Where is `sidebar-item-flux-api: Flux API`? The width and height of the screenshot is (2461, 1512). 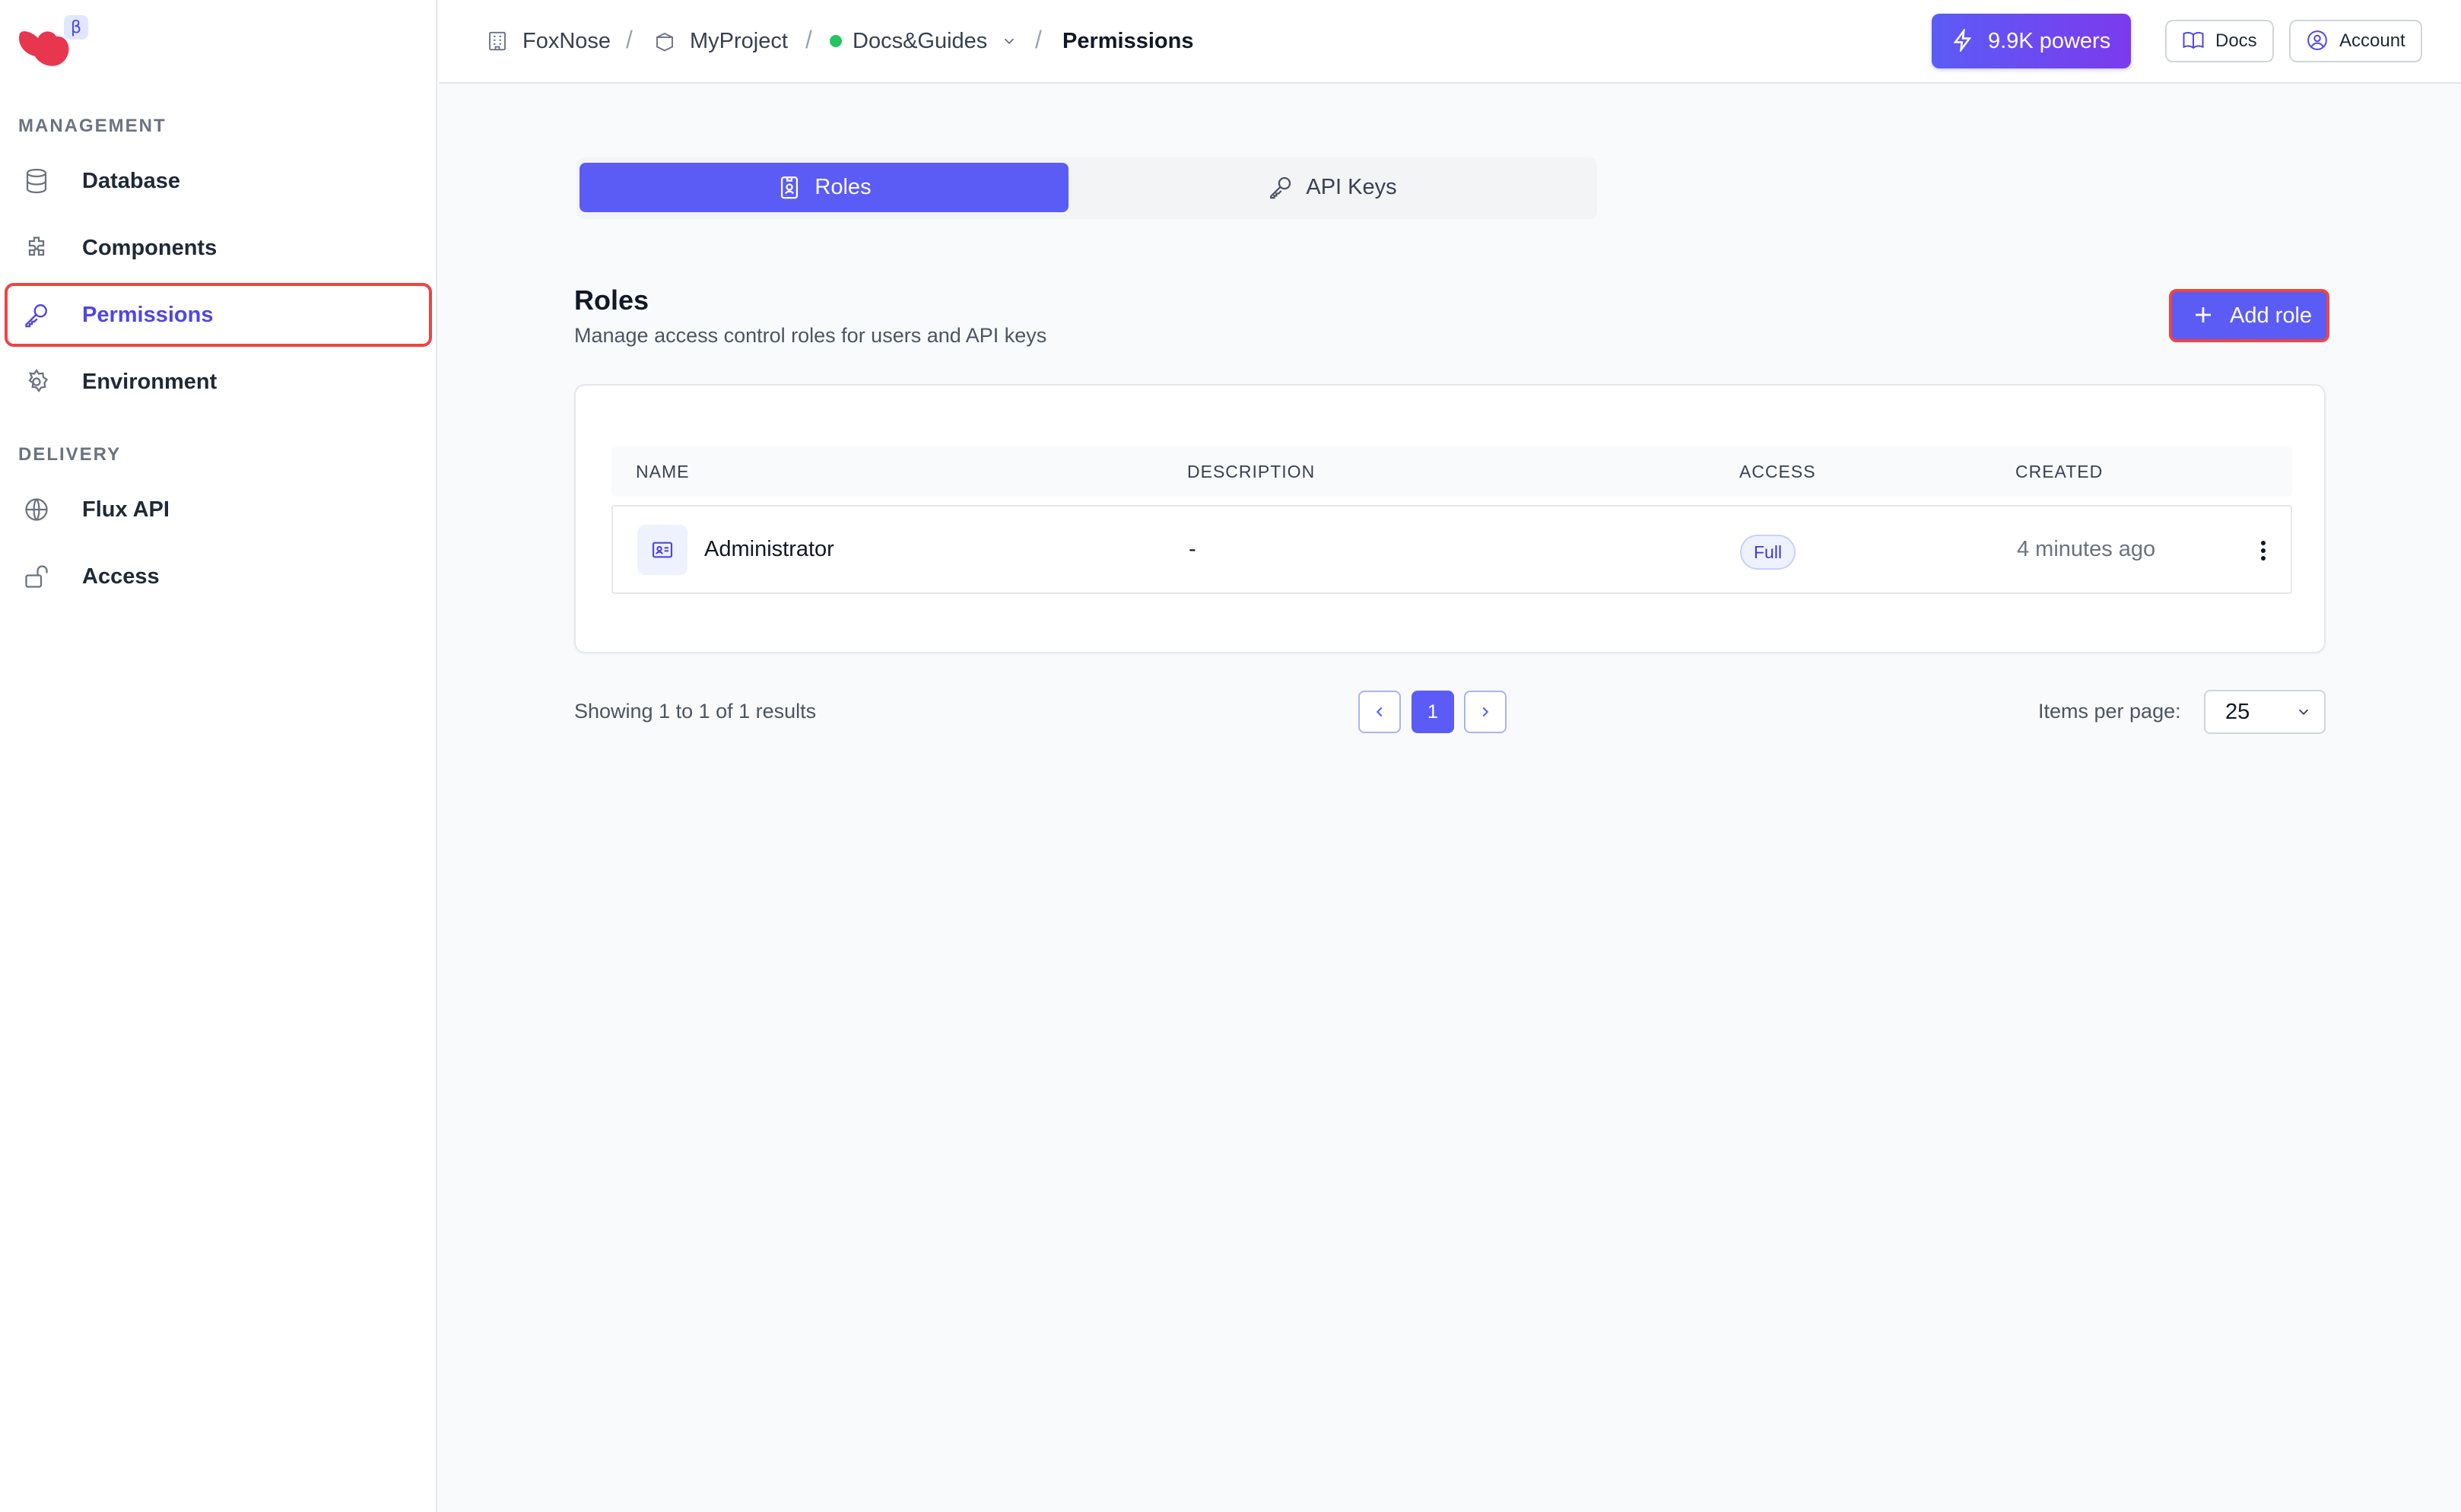
sidebar-item-flux-api: Flux API is located at coordinates (218, 510).